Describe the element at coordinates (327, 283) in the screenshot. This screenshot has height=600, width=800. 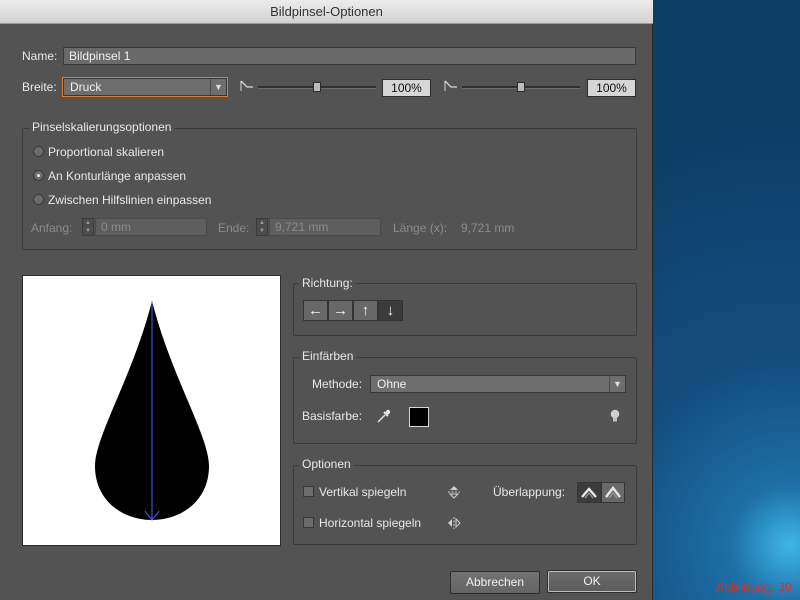
I see `direction-title: Richtung:` at that location.